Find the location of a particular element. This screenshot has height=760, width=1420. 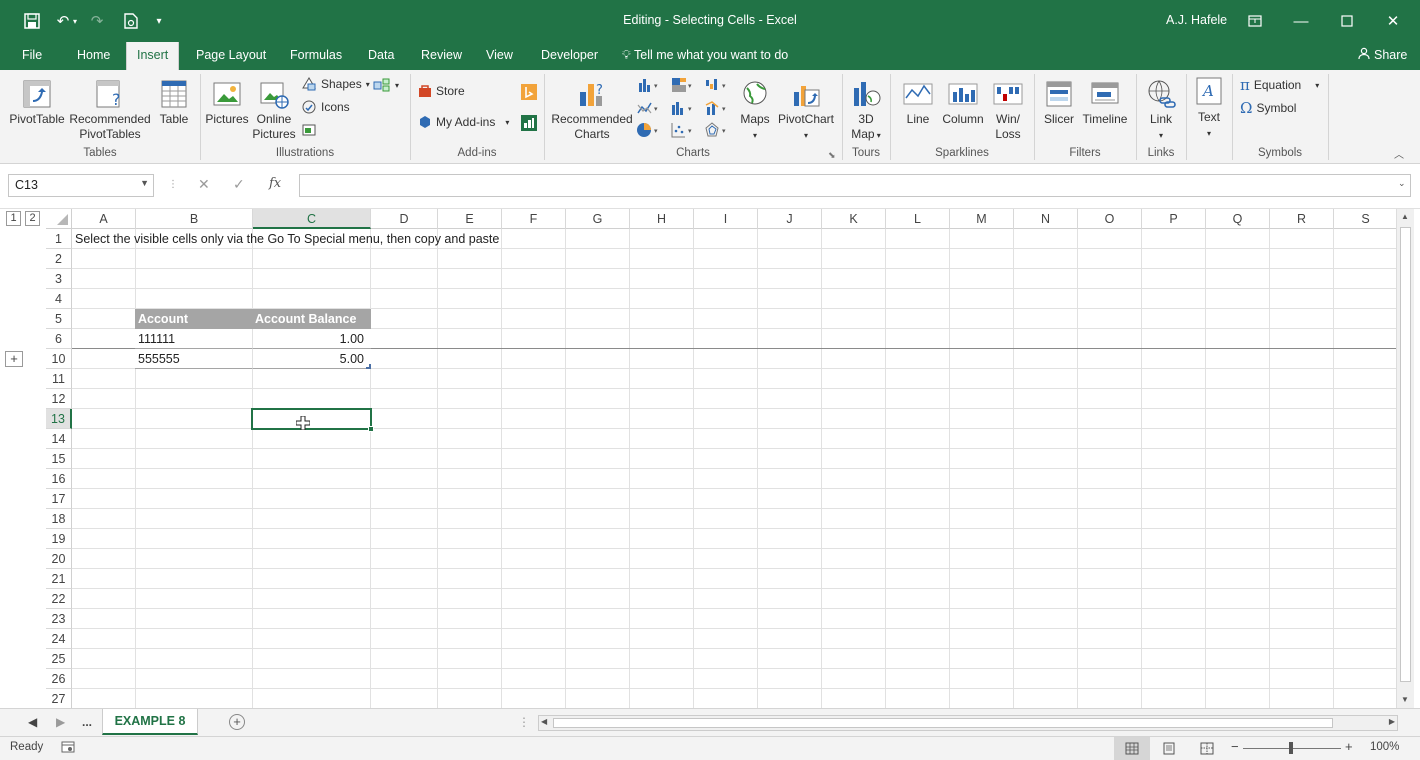

ribbon-display-options-icon is located at coordinates (1255, 21).